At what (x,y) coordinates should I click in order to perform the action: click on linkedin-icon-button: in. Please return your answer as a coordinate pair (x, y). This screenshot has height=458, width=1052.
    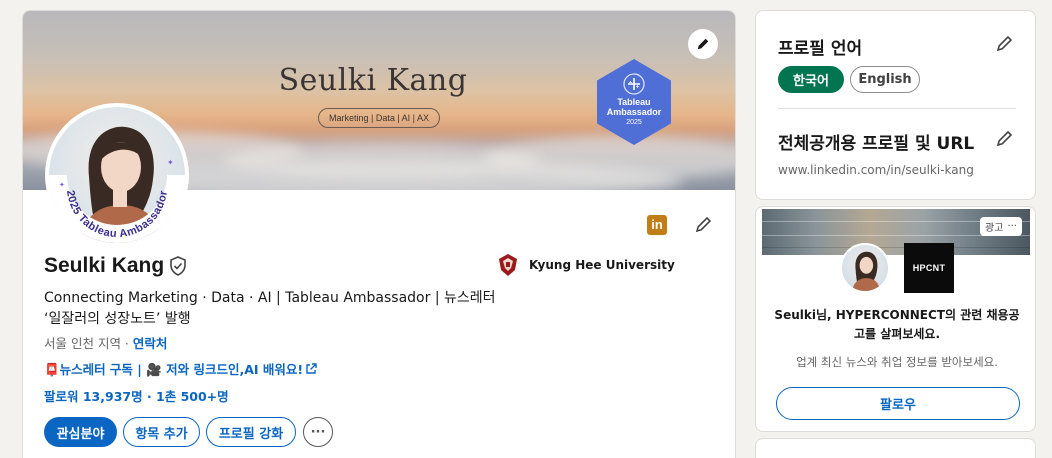
    Looking at the image, I should click on (657, 225).